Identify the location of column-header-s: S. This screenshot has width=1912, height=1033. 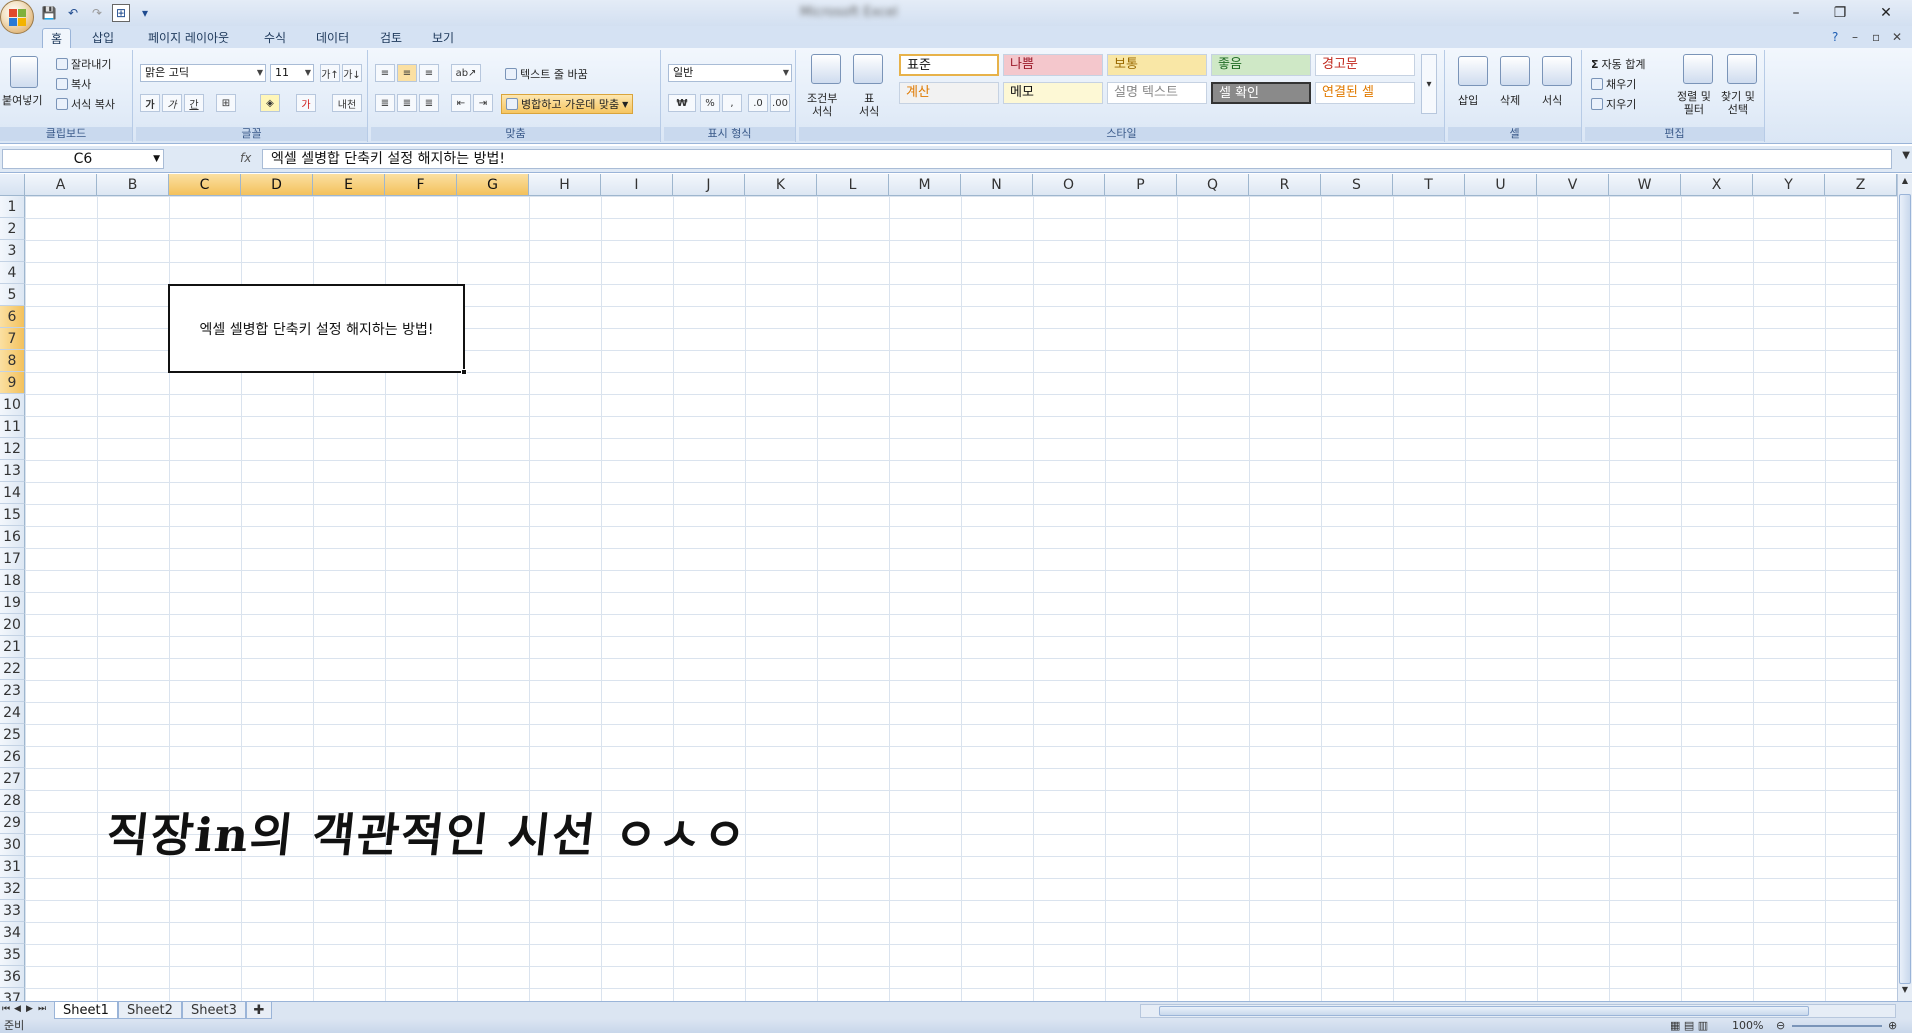
(1357, 185).